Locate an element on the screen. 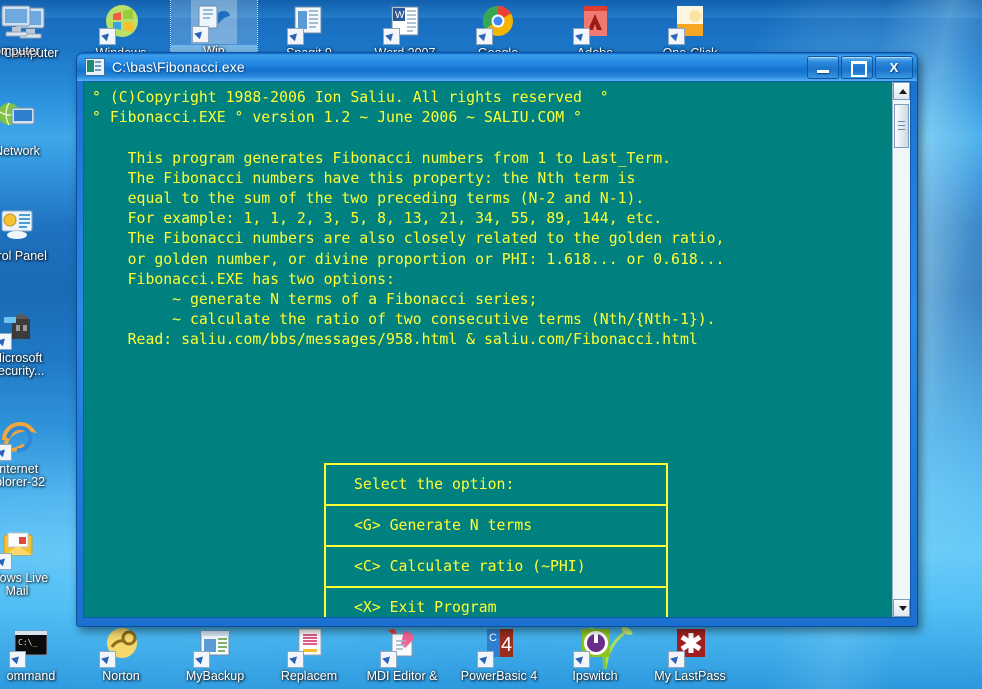  command-icon: C:\_ is located at coordinates (31, 647).